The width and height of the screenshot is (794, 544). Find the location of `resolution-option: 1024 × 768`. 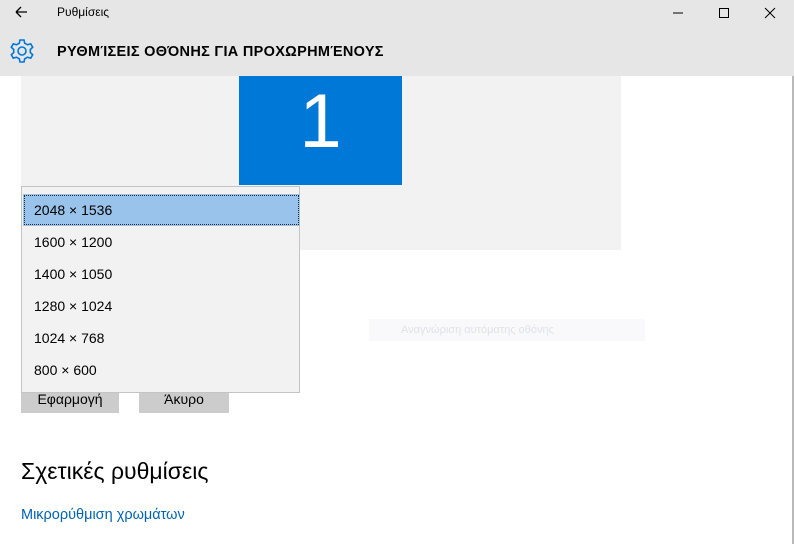

resolution-option: 1024 × 768 is located at coordinates (161, 338).